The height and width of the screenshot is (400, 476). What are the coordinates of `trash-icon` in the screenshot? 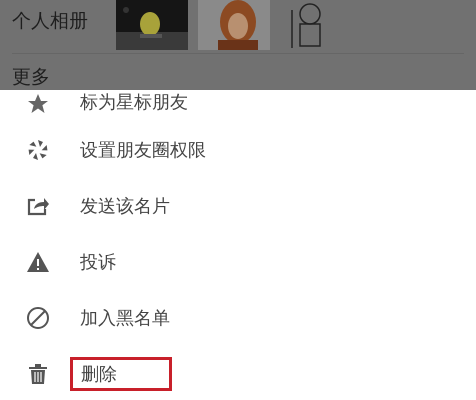 It's located at (38, 374).